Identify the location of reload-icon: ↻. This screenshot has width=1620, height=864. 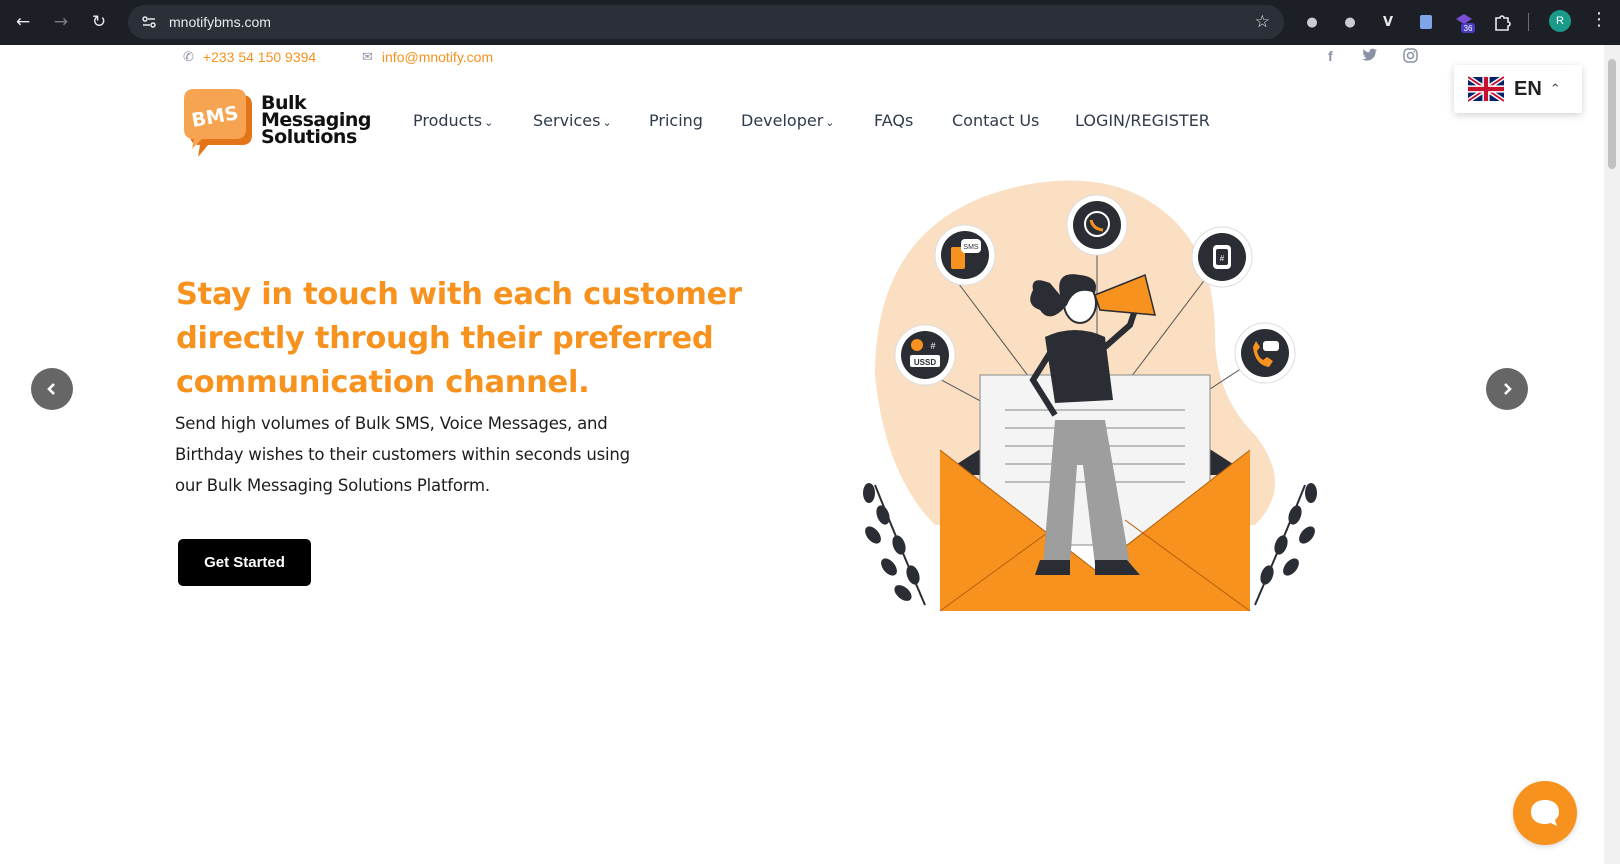
(99, 22).